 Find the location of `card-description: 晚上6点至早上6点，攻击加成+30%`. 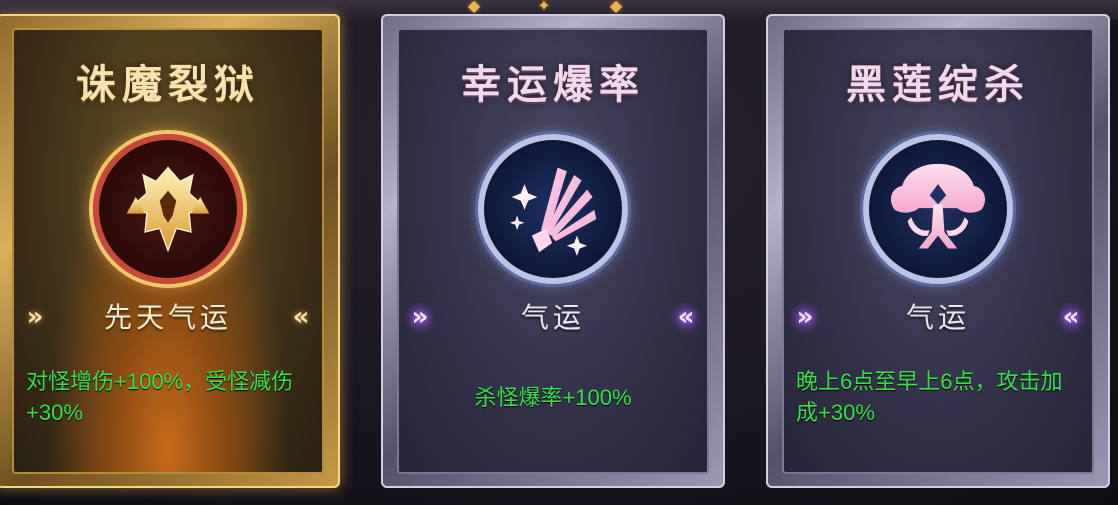

card-description: 晚上6点至早上6点，攻击加成+30% is located at coordinates (929, 397).